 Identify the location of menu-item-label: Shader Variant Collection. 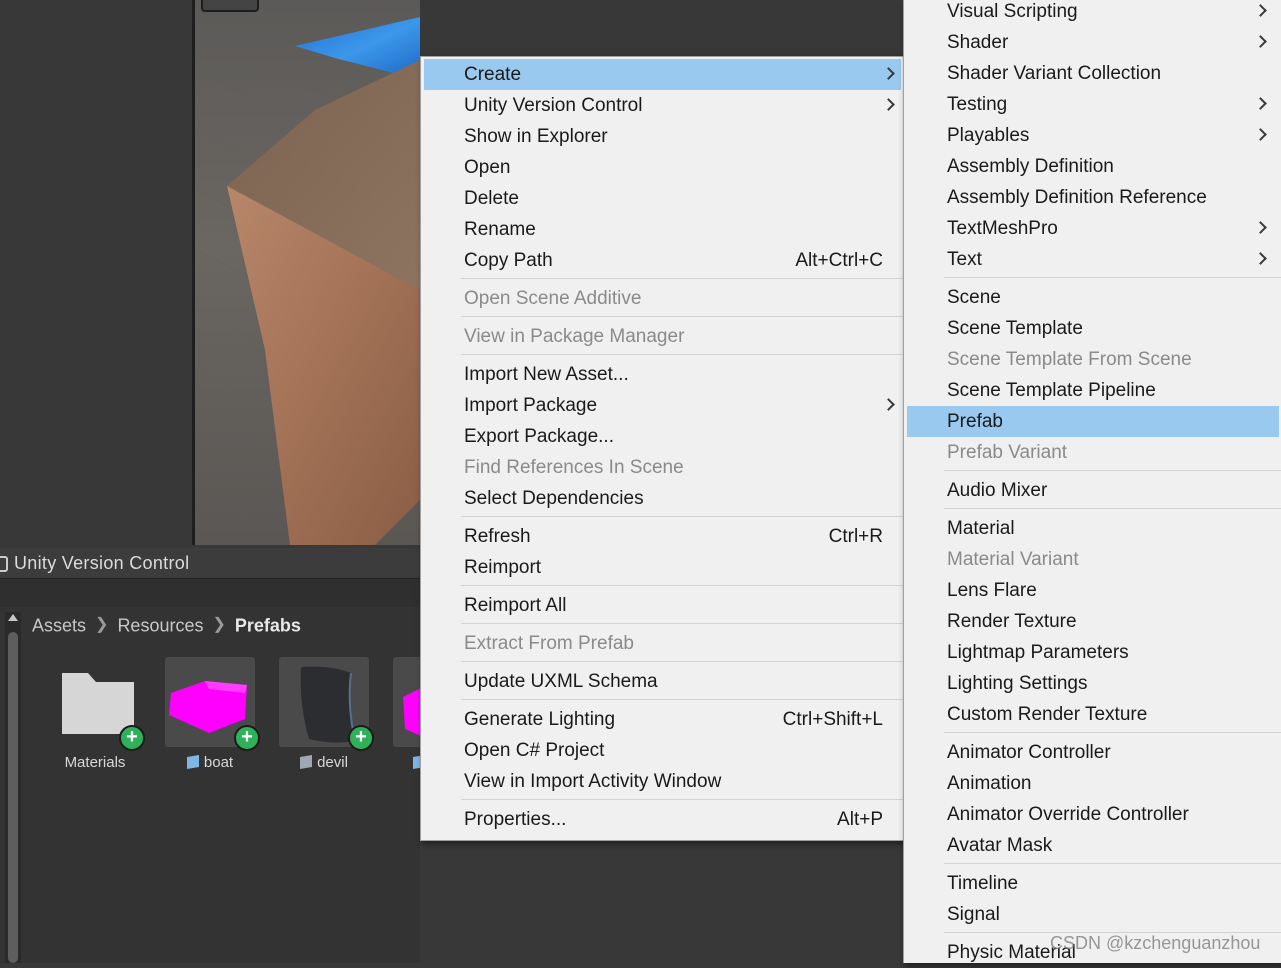
(1054, 73).